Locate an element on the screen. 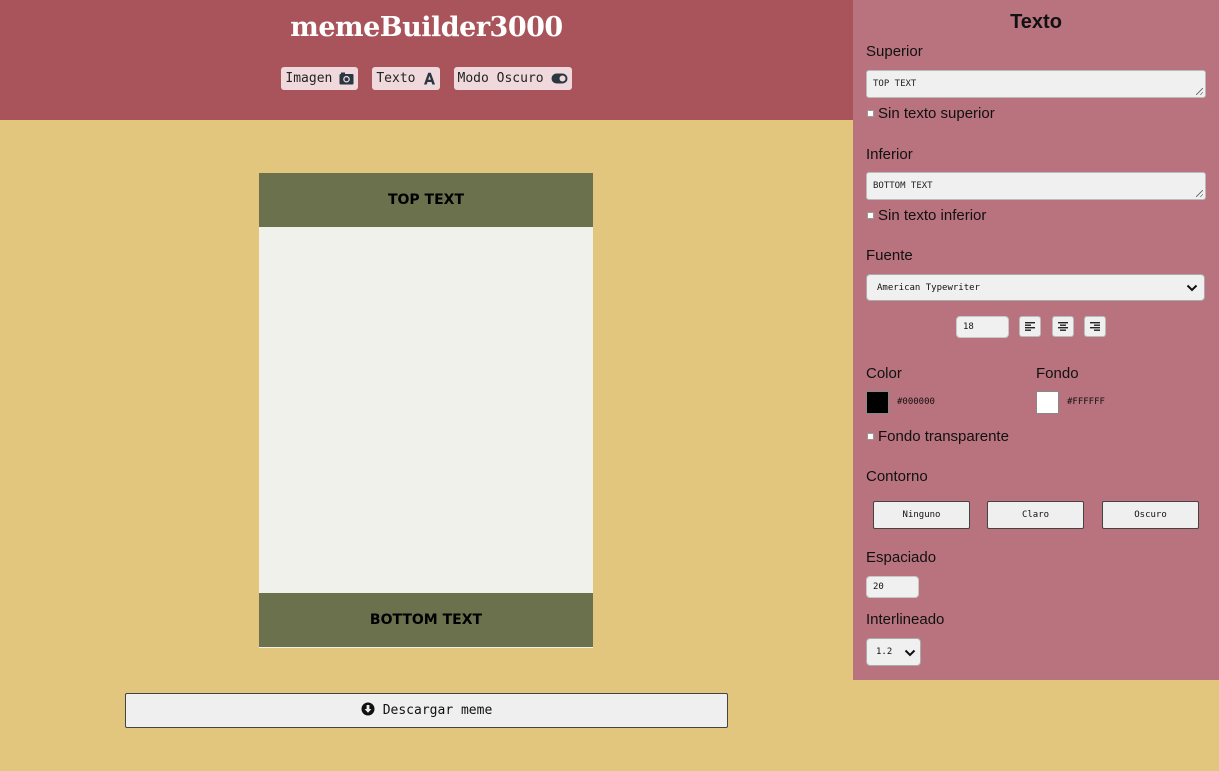 The height and width of the screenshot is (771, 1219). download-circle-icon is located at coordinates (368, 711).